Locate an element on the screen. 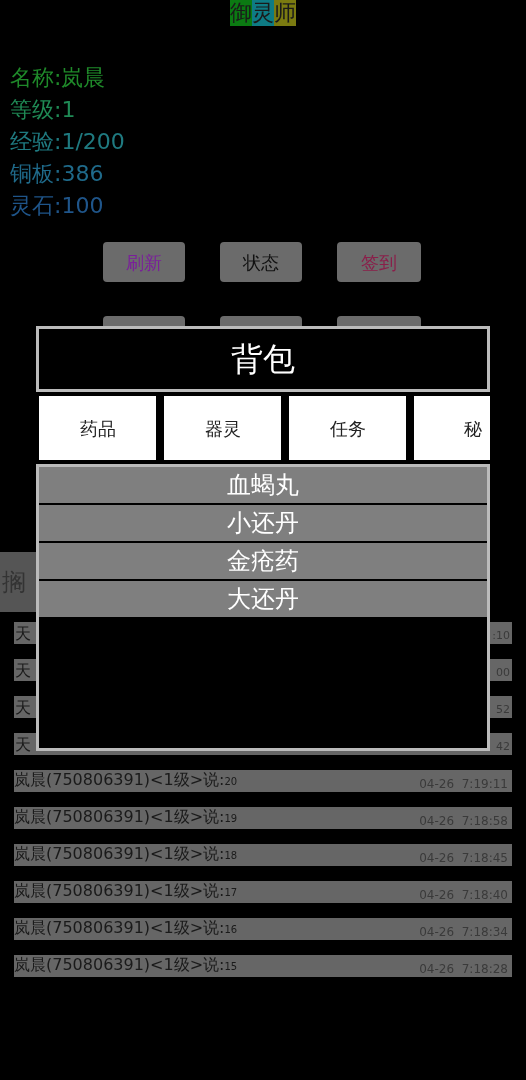 The image size is (526, 1080). inventory-item: 金疮药 is located at coordinates (263, 561).